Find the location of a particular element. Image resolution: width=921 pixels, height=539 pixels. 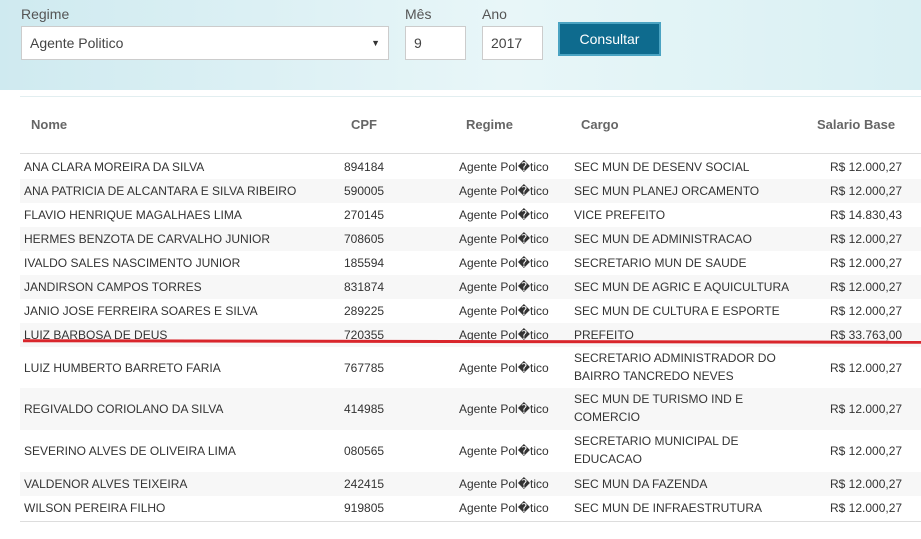

header-divider is located at coordinates (470, 153).